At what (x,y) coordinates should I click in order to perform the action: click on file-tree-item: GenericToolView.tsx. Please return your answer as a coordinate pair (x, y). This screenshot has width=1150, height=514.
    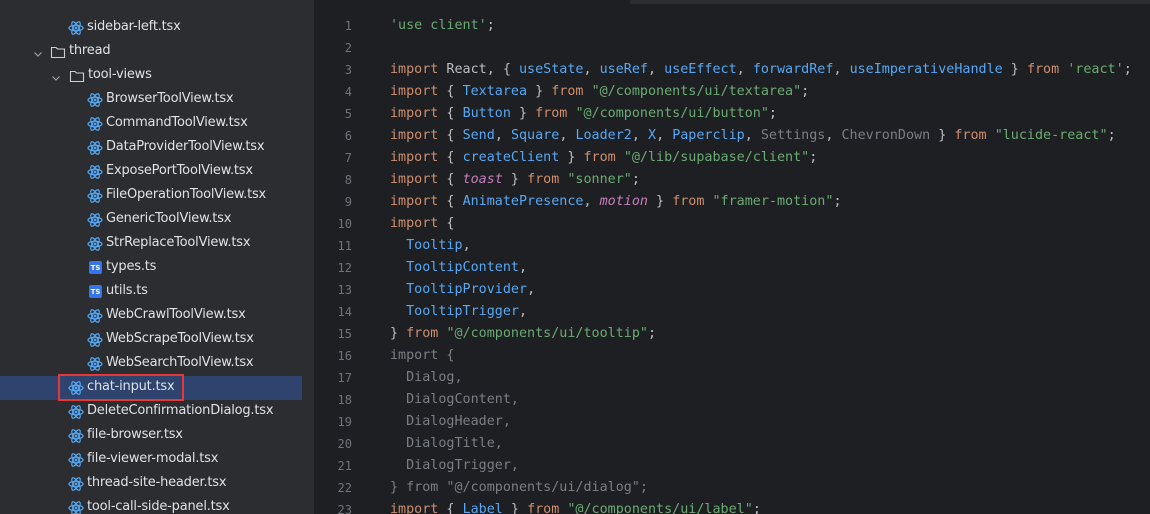
    Looking at the image, I should click on (151, 220).